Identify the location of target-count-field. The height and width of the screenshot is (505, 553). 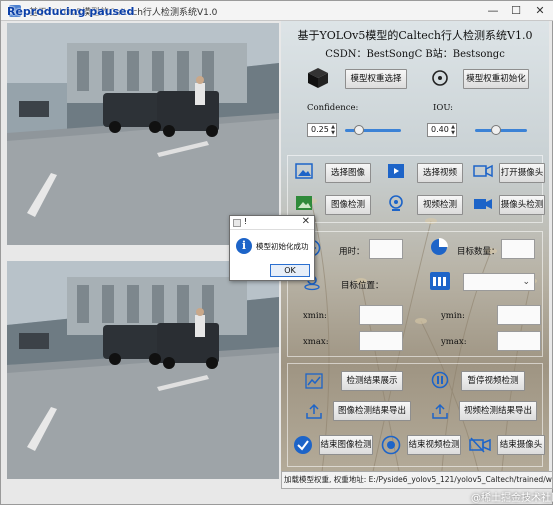
(518, 249).